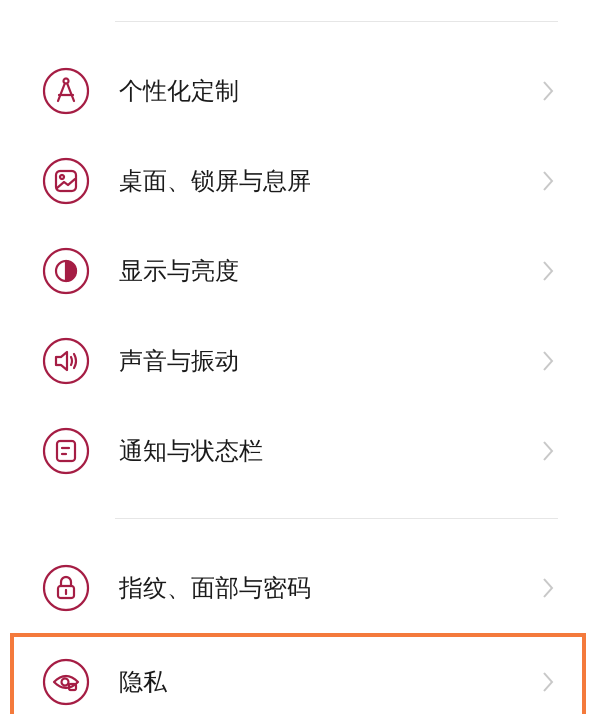 This screenshot has height=714, width=596. I want to click on item-label: 通知与状态栏, so click(191, 451).